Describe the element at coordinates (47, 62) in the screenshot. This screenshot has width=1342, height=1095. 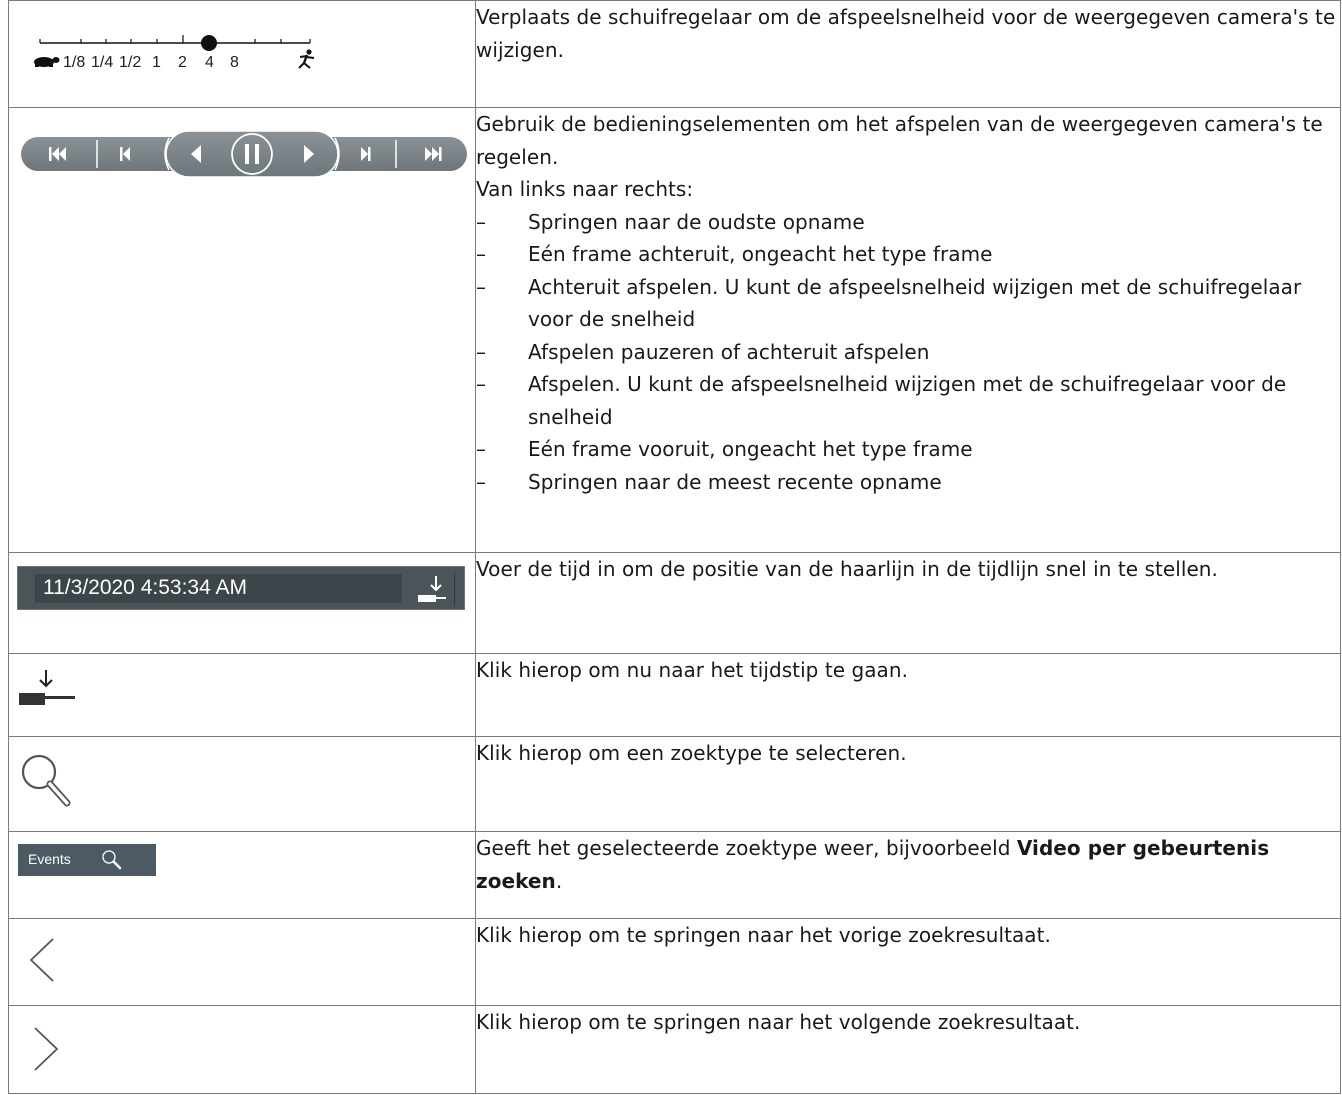
I see `turtle-icon` at that location.